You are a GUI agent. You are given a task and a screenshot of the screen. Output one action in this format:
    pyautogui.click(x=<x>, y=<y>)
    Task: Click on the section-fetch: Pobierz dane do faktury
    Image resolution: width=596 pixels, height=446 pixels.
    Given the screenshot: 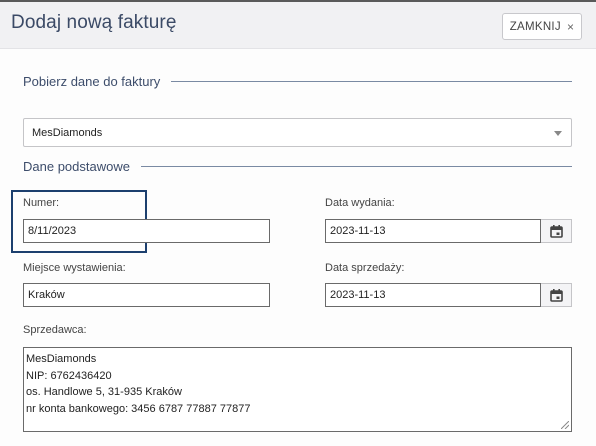 What is the action you would take?
    pyautogui.click(x=297, y=81)
    